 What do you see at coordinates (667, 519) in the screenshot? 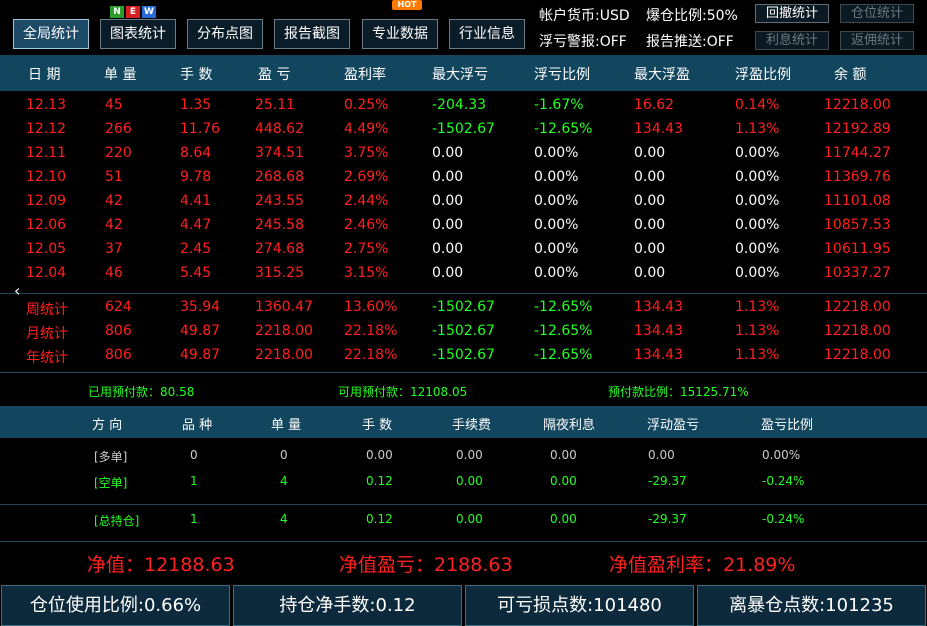
I see `position-cell-float-pnl: -29.37` at bounding box center [667, 519].